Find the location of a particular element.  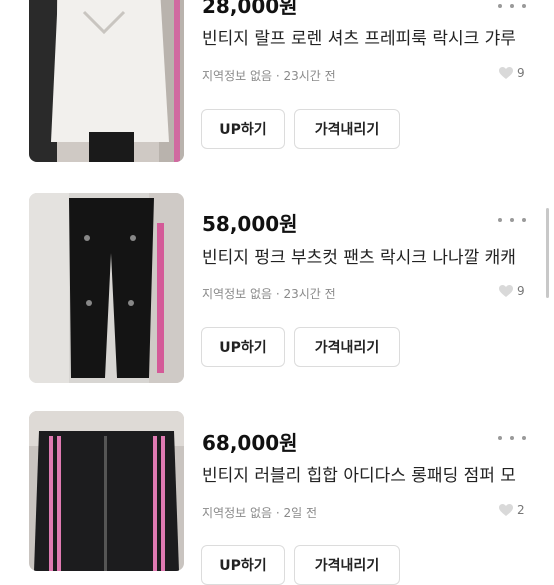

scrollbar is located at coordinates (547, 253).